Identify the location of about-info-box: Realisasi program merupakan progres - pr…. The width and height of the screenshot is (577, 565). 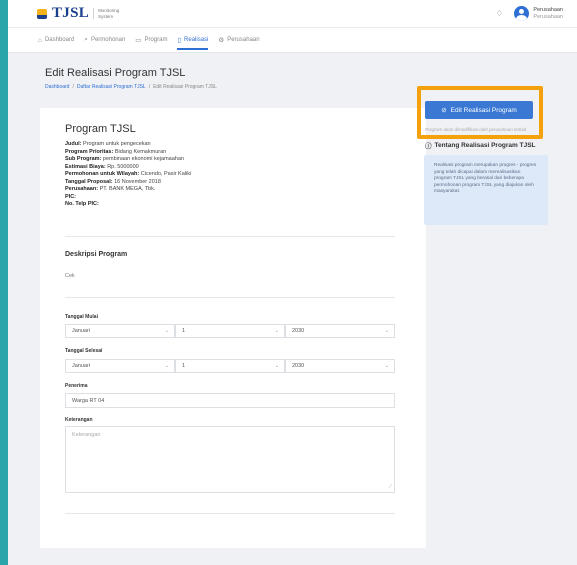
(486, 190).